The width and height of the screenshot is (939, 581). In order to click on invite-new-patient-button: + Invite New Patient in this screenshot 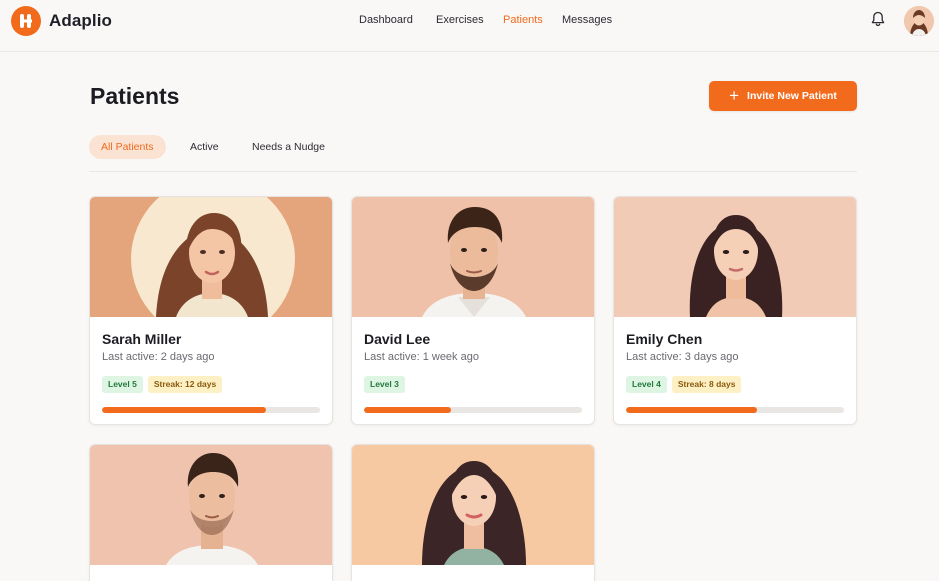, I will do `click(783, 96)`.